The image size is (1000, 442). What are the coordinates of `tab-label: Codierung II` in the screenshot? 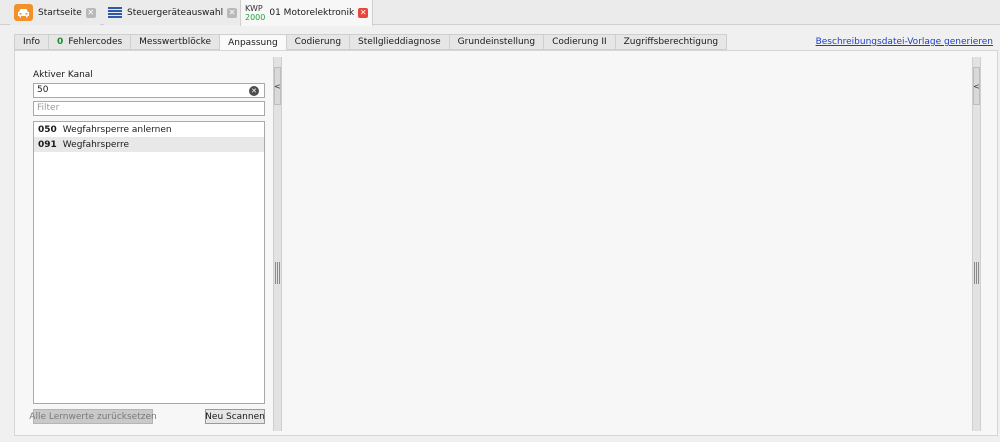 It's located at (579, 42).